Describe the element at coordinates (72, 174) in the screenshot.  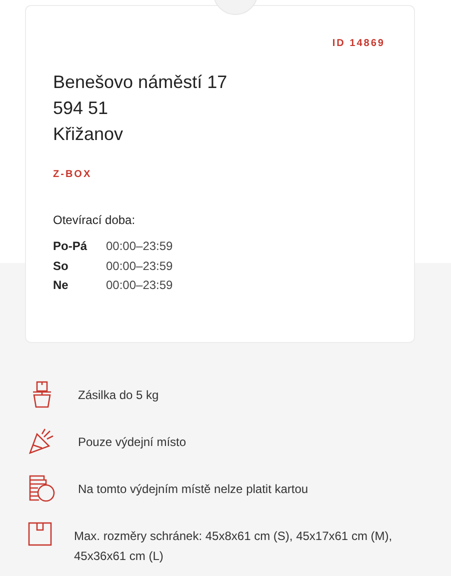
I see `location-type: Z-BOX` at that location.